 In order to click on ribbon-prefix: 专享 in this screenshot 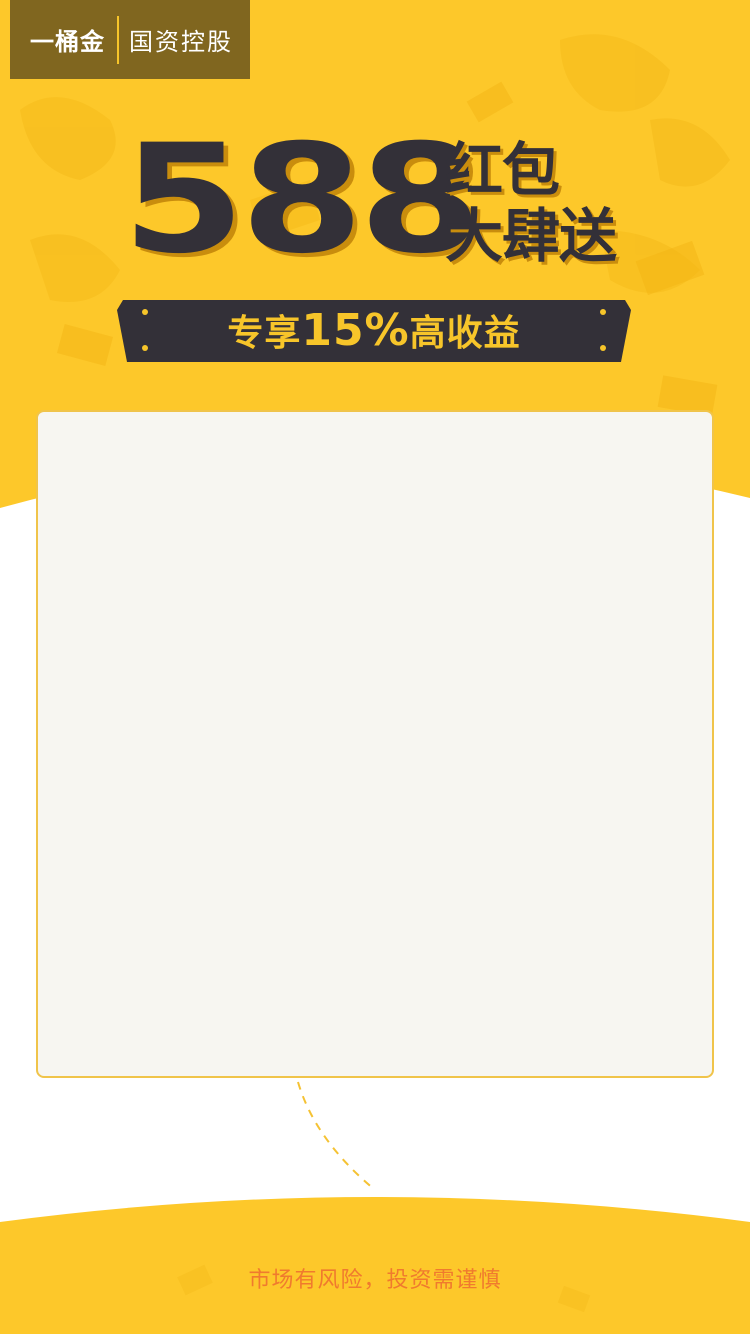, I will do `click(264, 333)`.